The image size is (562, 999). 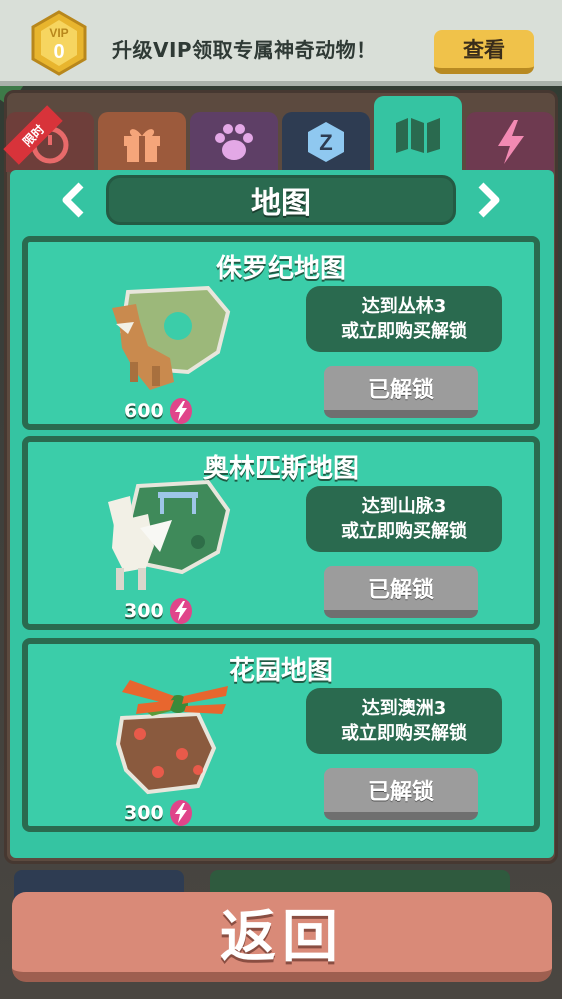 I want to click on map-price: 600, so click(x=158, y=411).